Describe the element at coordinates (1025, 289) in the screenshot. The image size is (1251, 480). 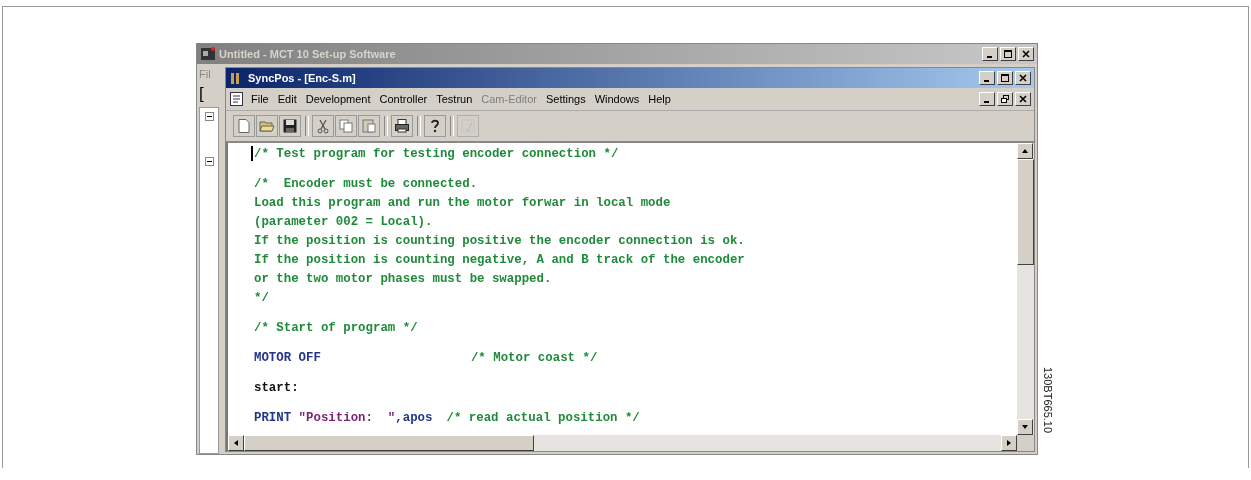
I see `vertical-scrollbar` at that location.